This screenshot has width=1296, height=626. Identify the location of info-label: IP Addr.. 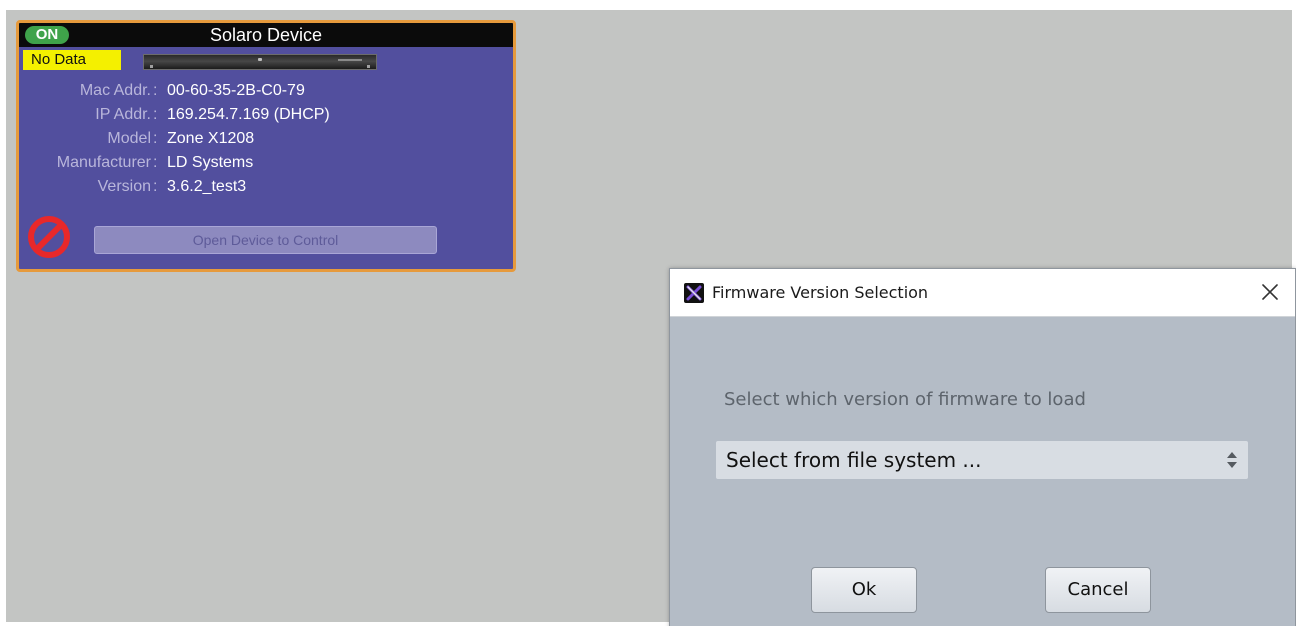
(123, 114).